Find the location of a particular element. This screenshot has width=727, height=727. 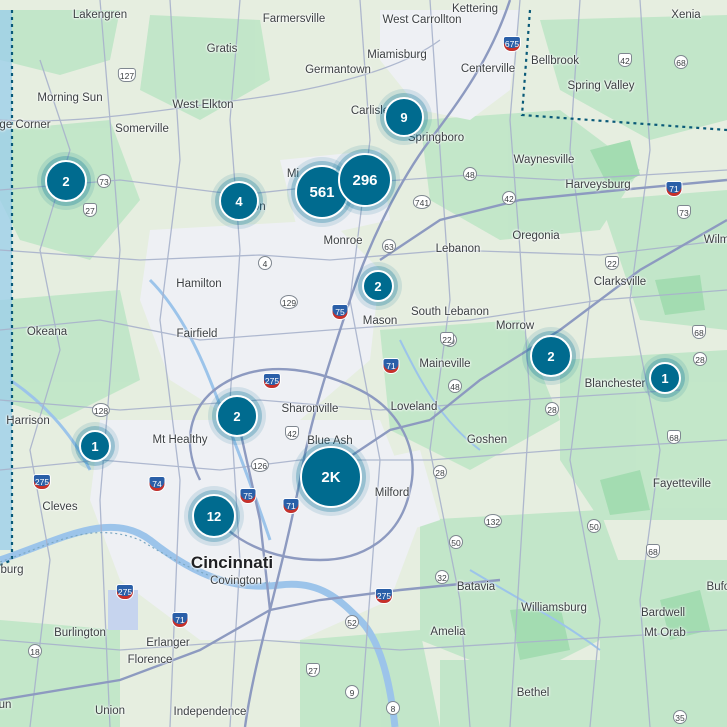

place-label: Loveland is located at coordinates (414, 407).